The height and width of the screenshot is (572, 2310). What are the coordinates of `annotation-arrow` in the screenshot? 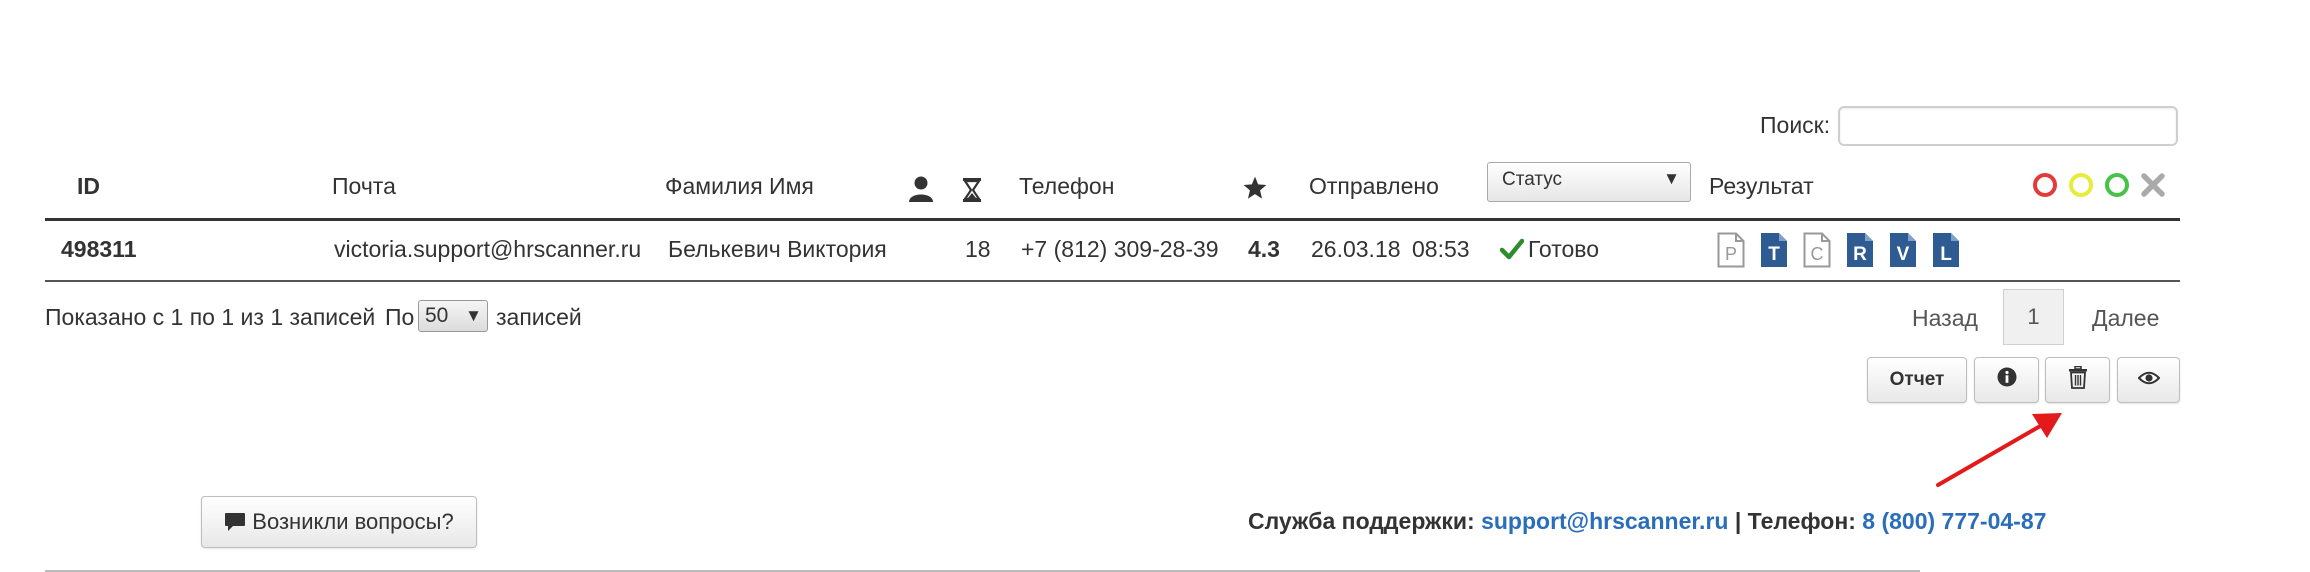 It's located at (1999, 450).